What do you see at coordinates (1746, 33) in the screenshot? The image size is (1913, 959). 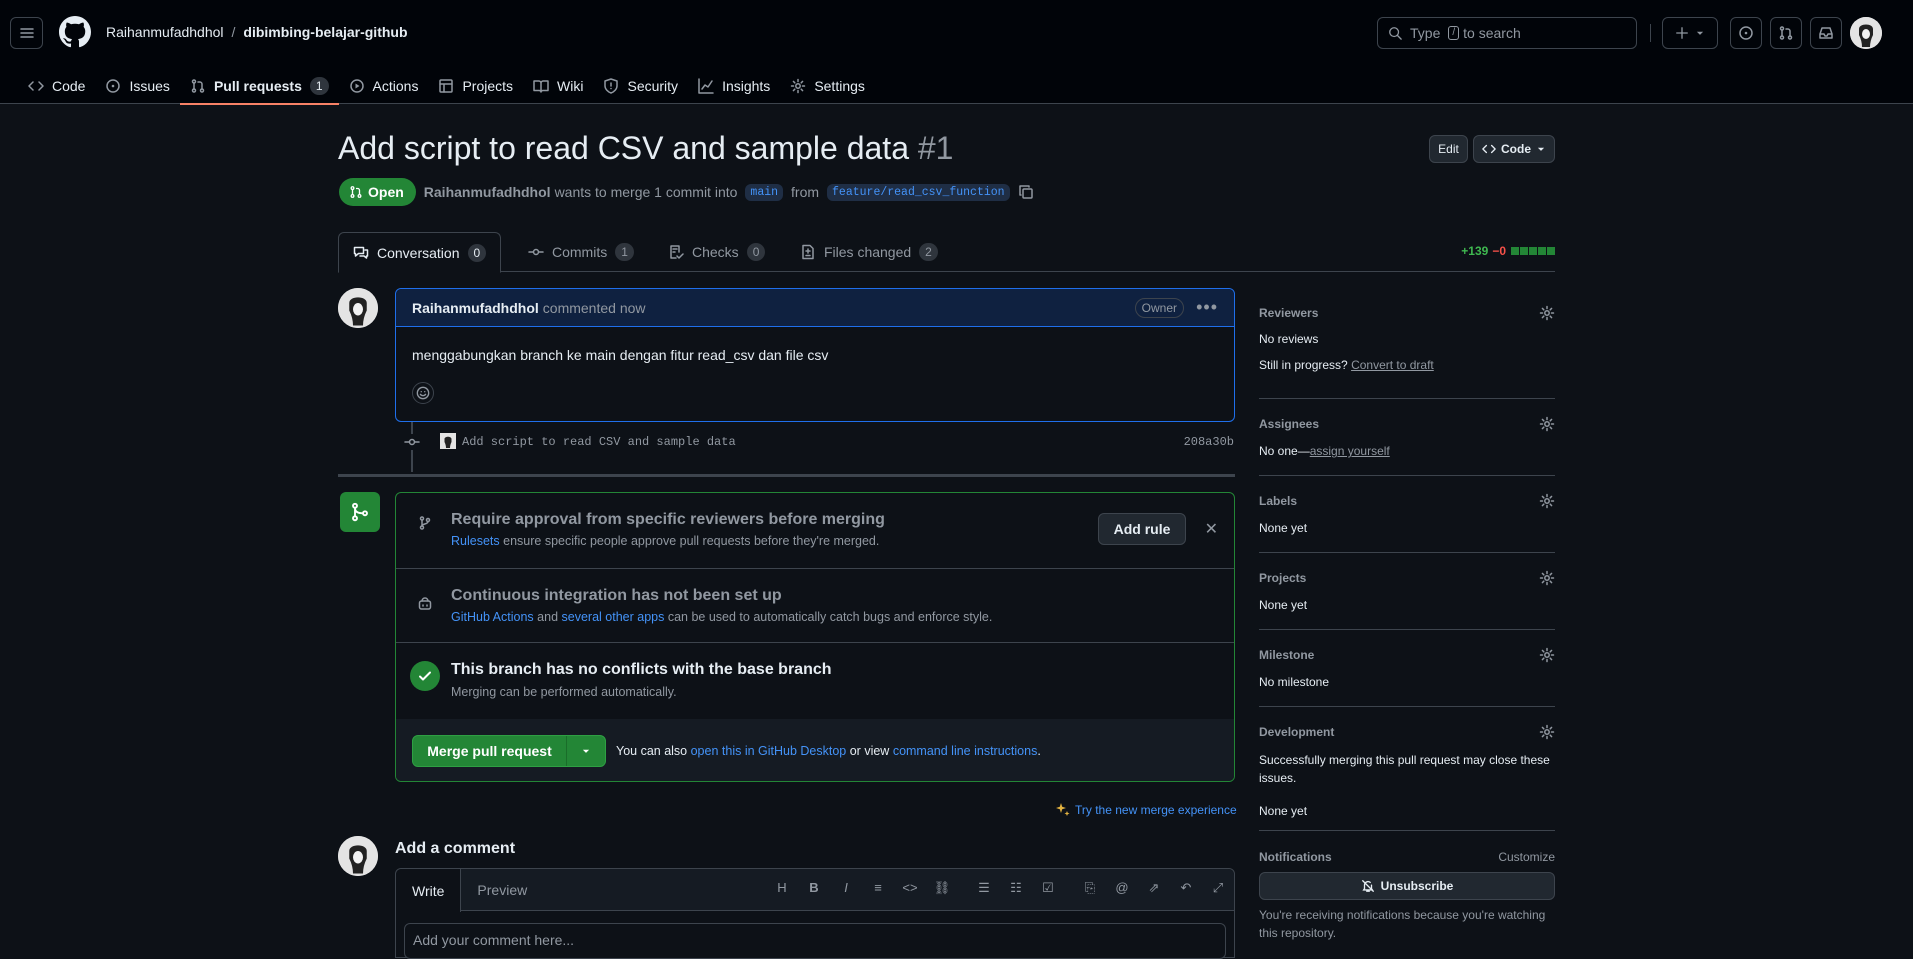 I see `issues-button` at bounding box center [1746, 33].